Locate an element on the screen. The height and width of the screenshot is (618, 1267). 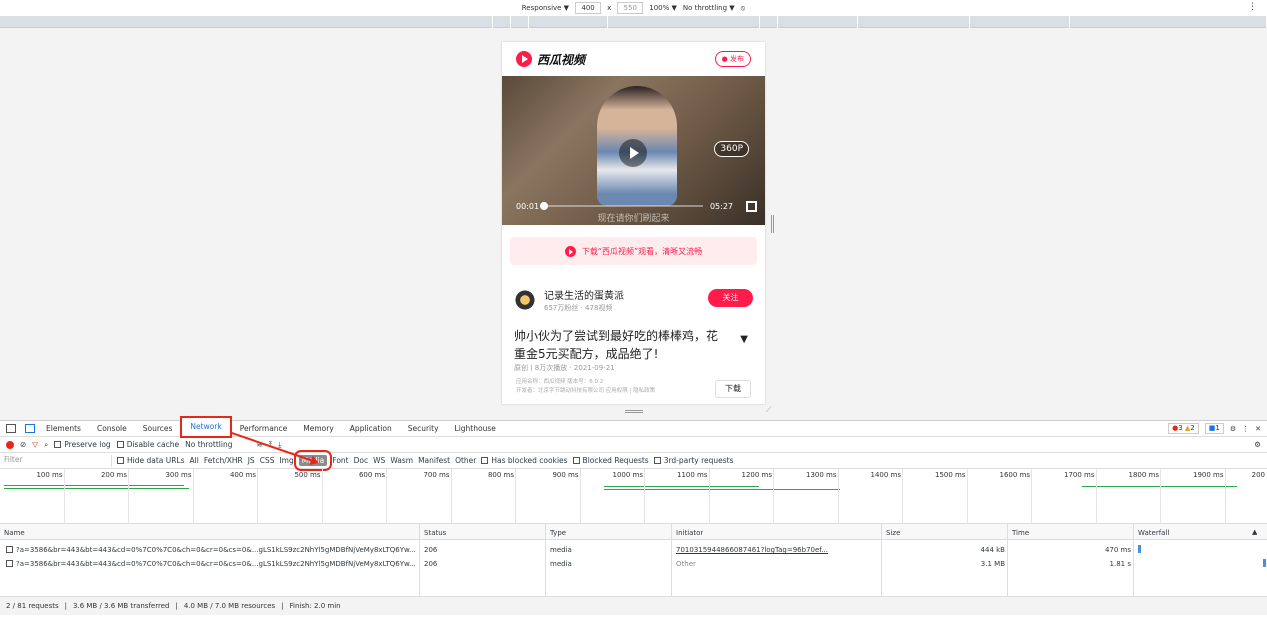
timeline-tick-label: 100 ms is located at coordinates (49, 475).